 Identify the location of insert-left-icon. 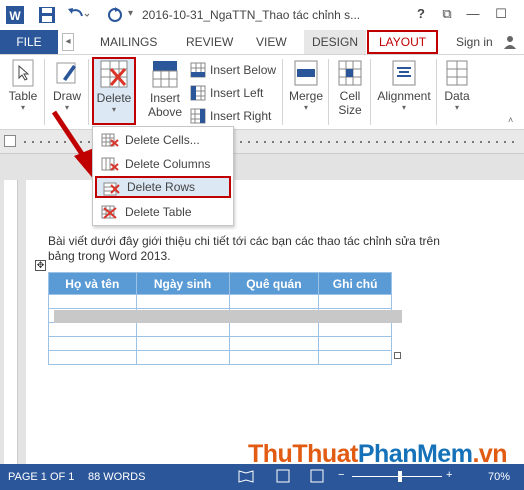
(198, 93).